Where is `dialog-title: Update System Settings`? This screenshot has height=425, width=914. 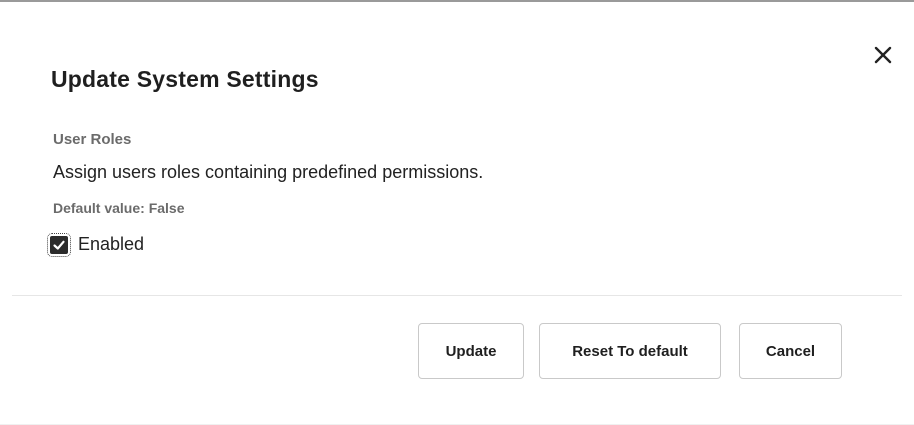 dialog-title: Update System Settings is located at coordinates (185, 79).